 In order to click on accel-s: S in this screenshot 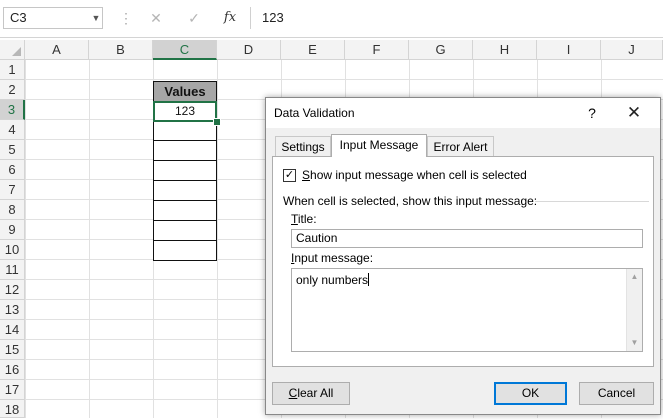, I will do `click(306, 175)`.